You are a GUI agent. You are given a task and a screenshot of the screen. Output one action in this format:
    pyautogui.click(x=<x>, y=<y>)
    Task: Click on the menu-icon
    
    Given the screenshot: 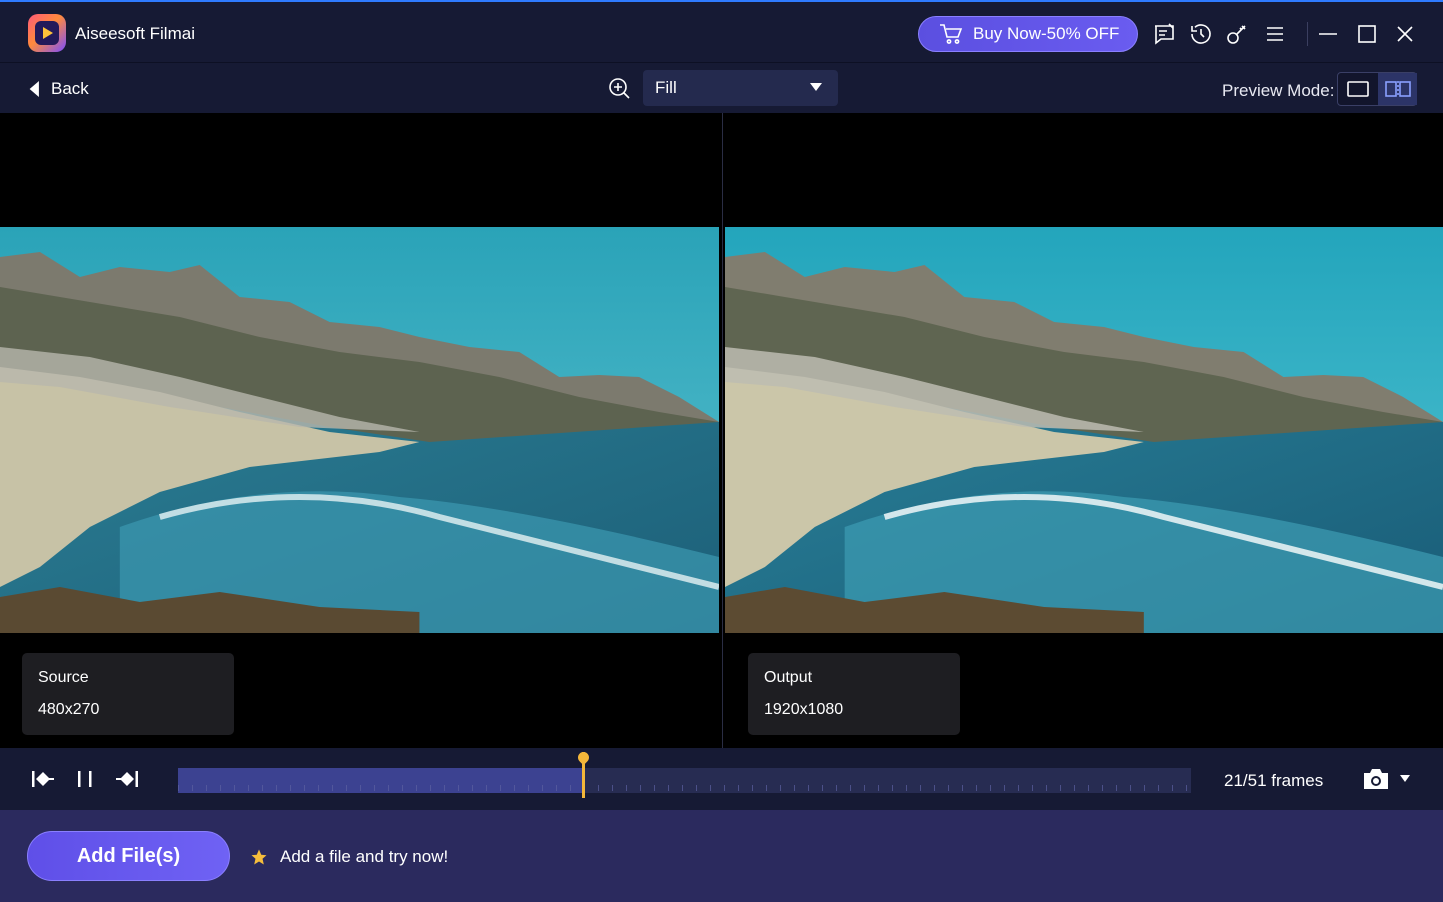 What is the action you would take?
    pyautogui.click(x=1275, y=34)
    